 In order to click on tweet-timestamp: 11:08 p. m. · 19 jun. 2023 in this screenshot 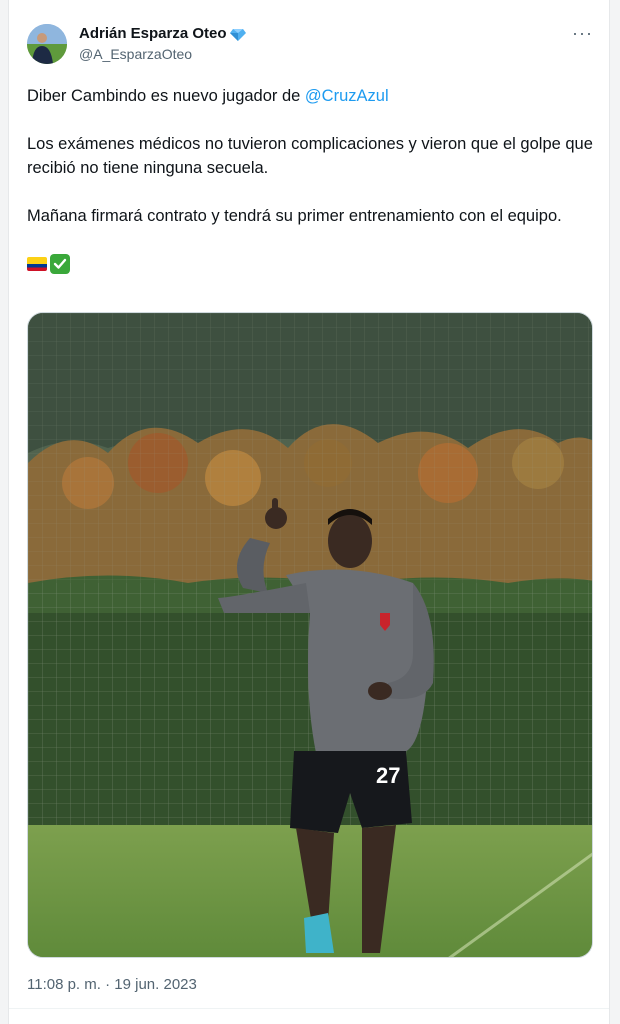, I will do `click(112, 984)`.